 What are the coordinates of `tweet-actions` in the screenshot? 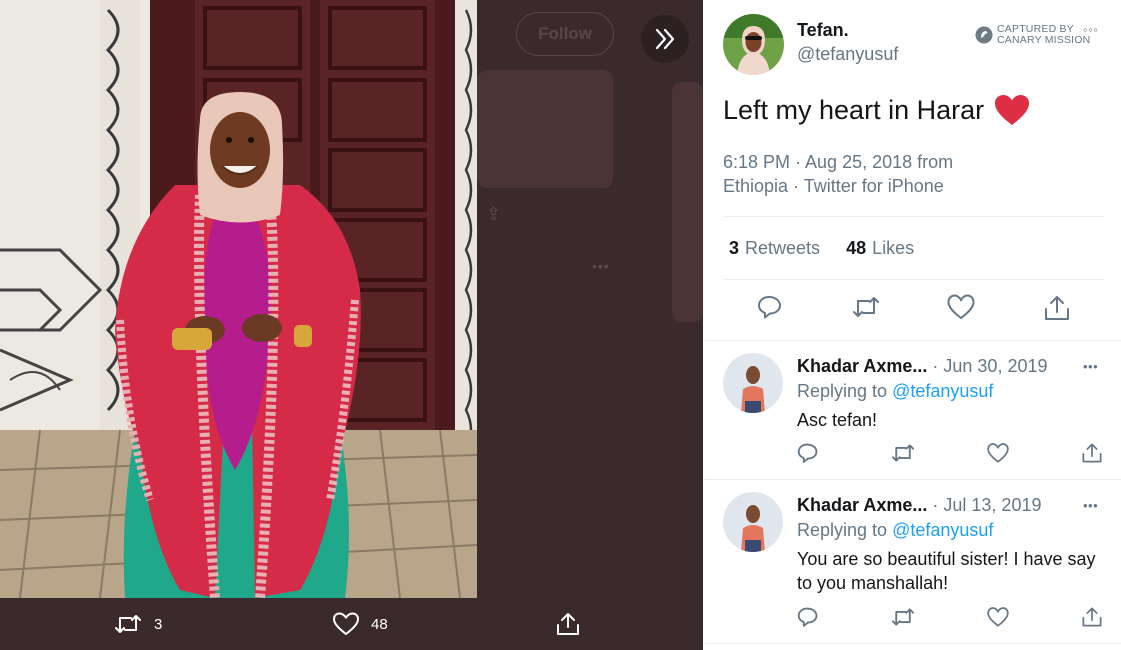 It's located at (912, 311).